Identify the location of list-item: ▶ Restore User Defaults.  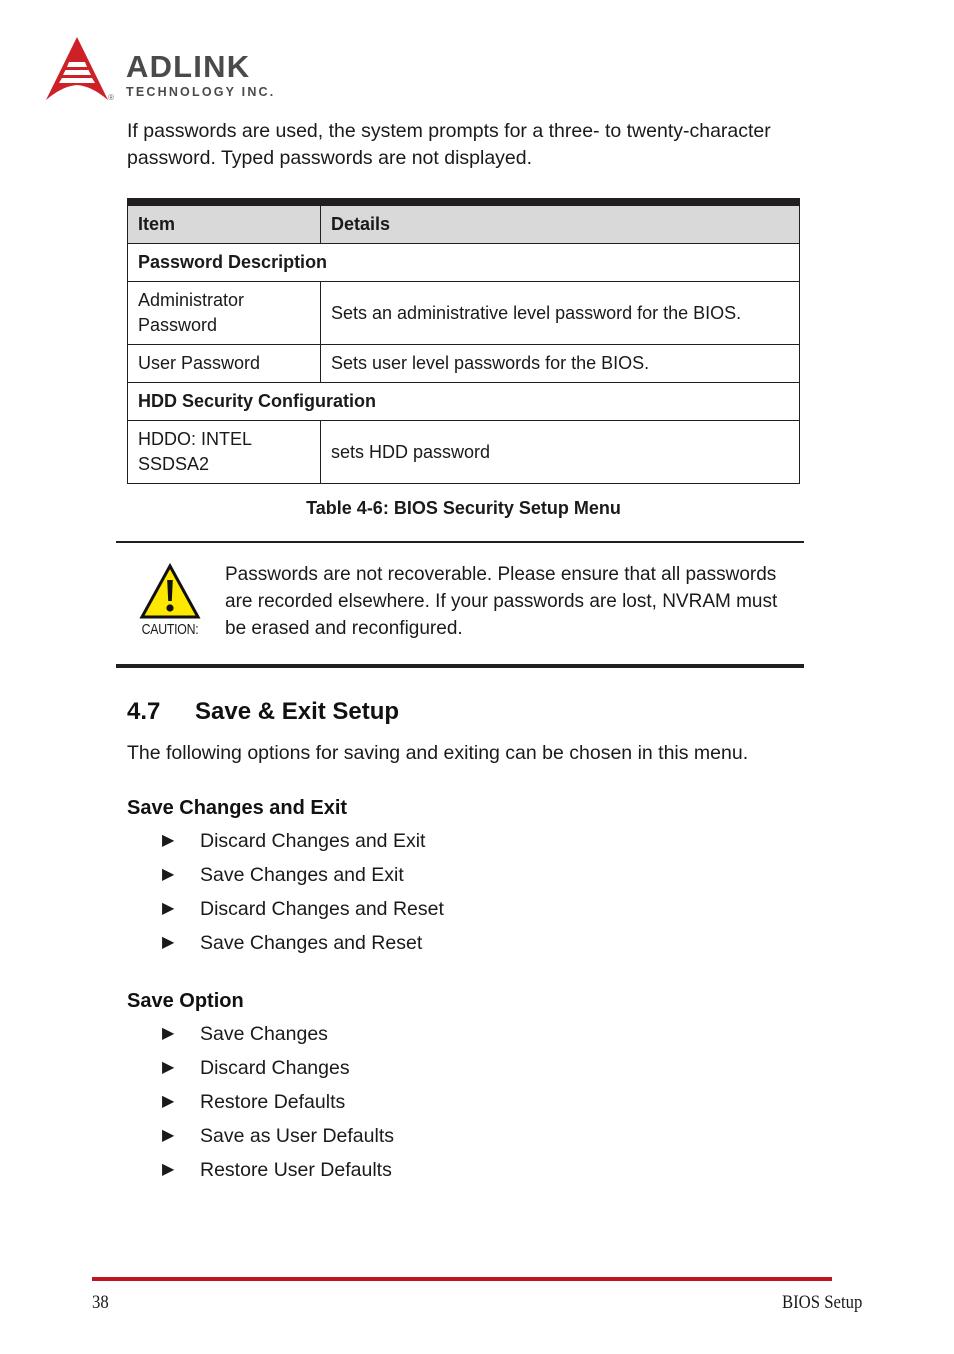
(463, 1170).